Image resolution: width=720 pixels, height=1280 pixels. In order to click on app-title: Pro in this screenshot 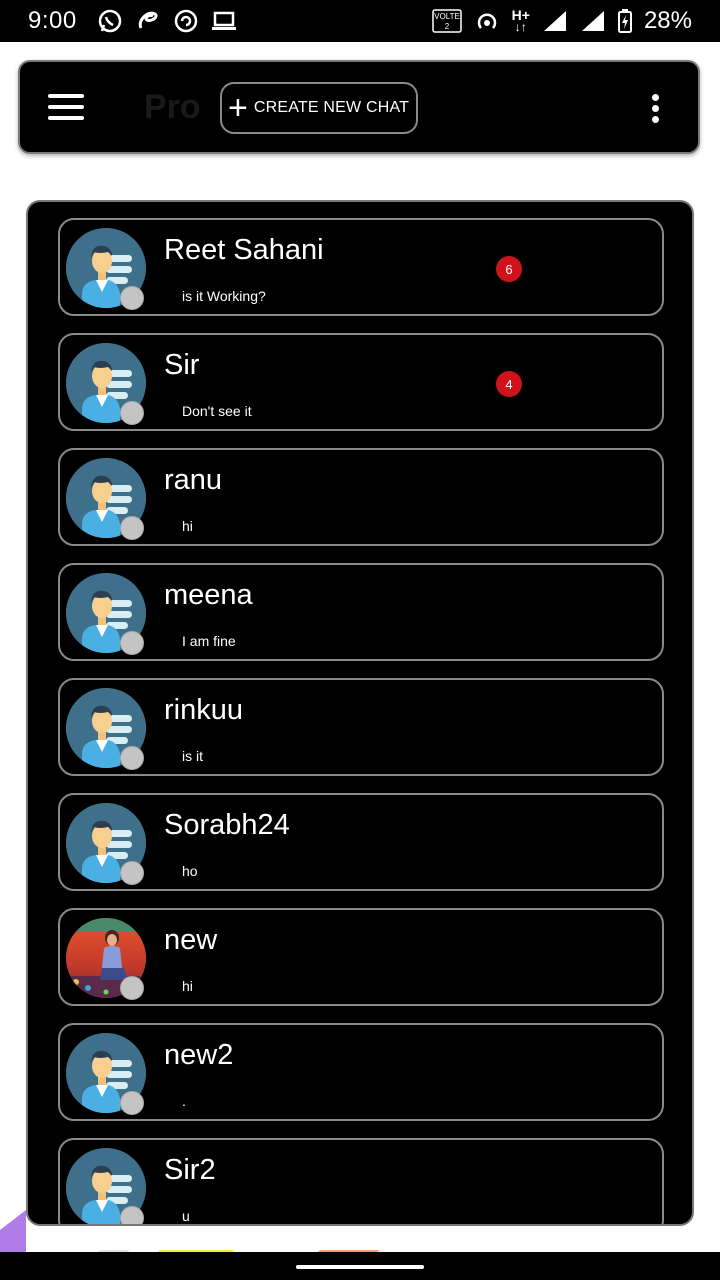, I will do `click(172, 107)`.